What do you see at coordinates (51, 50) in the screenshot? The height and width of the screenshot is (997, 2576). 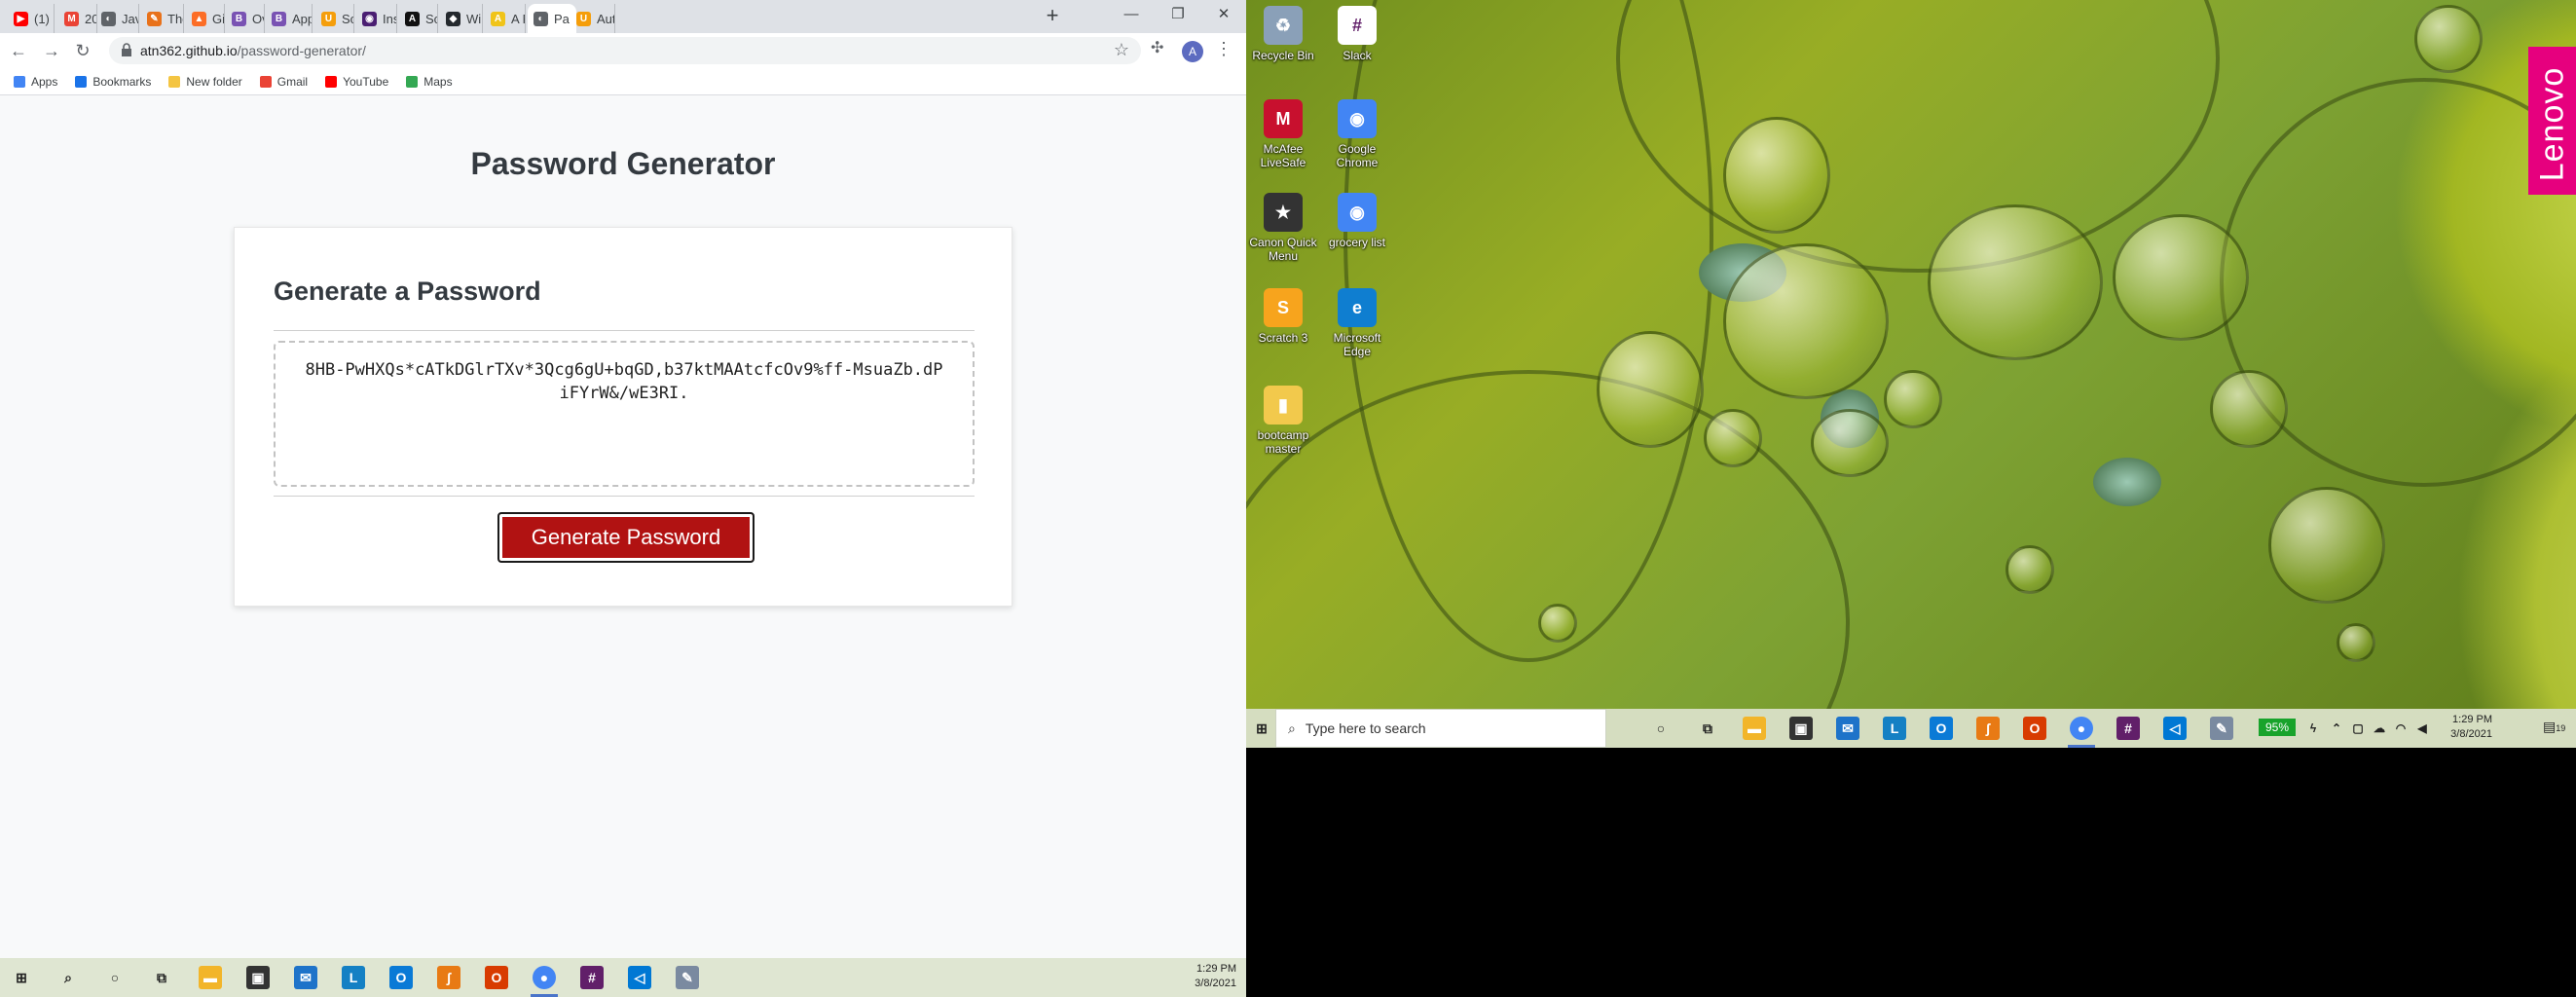 I see `forward-arrow-icon: →` at bounding box center [51, 50].